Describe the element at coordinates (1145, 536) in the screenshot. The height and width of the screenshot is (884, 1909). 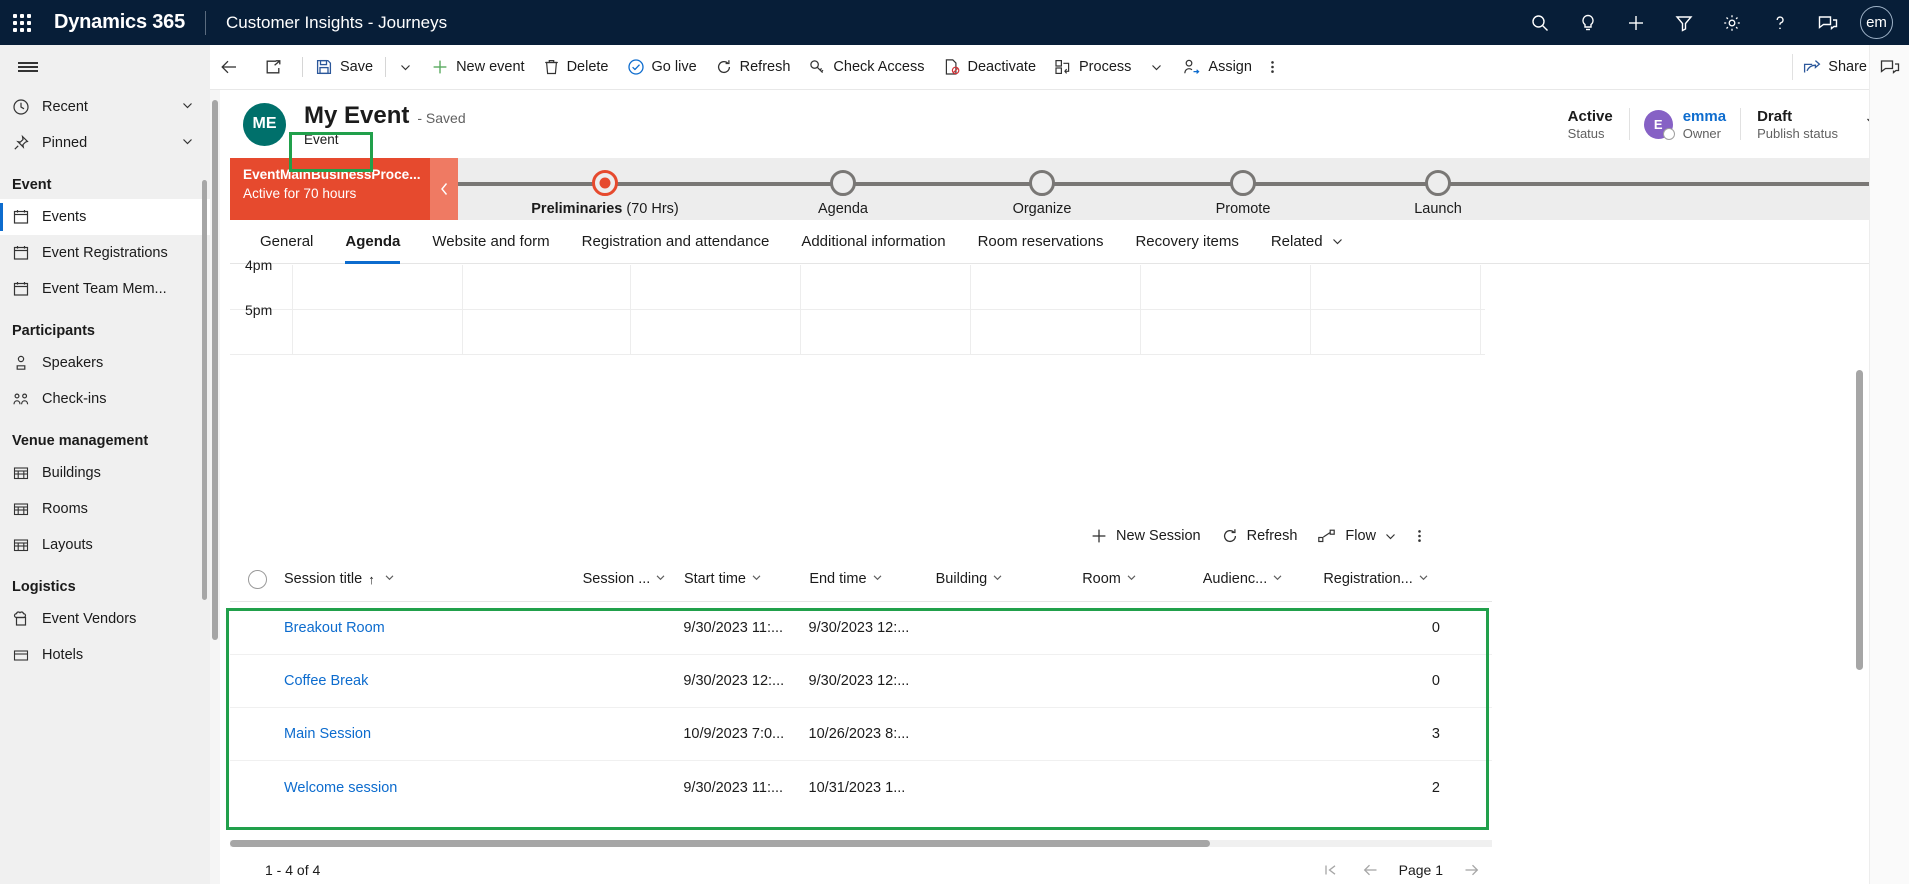
I see `new-session-button: New Session` at that location.